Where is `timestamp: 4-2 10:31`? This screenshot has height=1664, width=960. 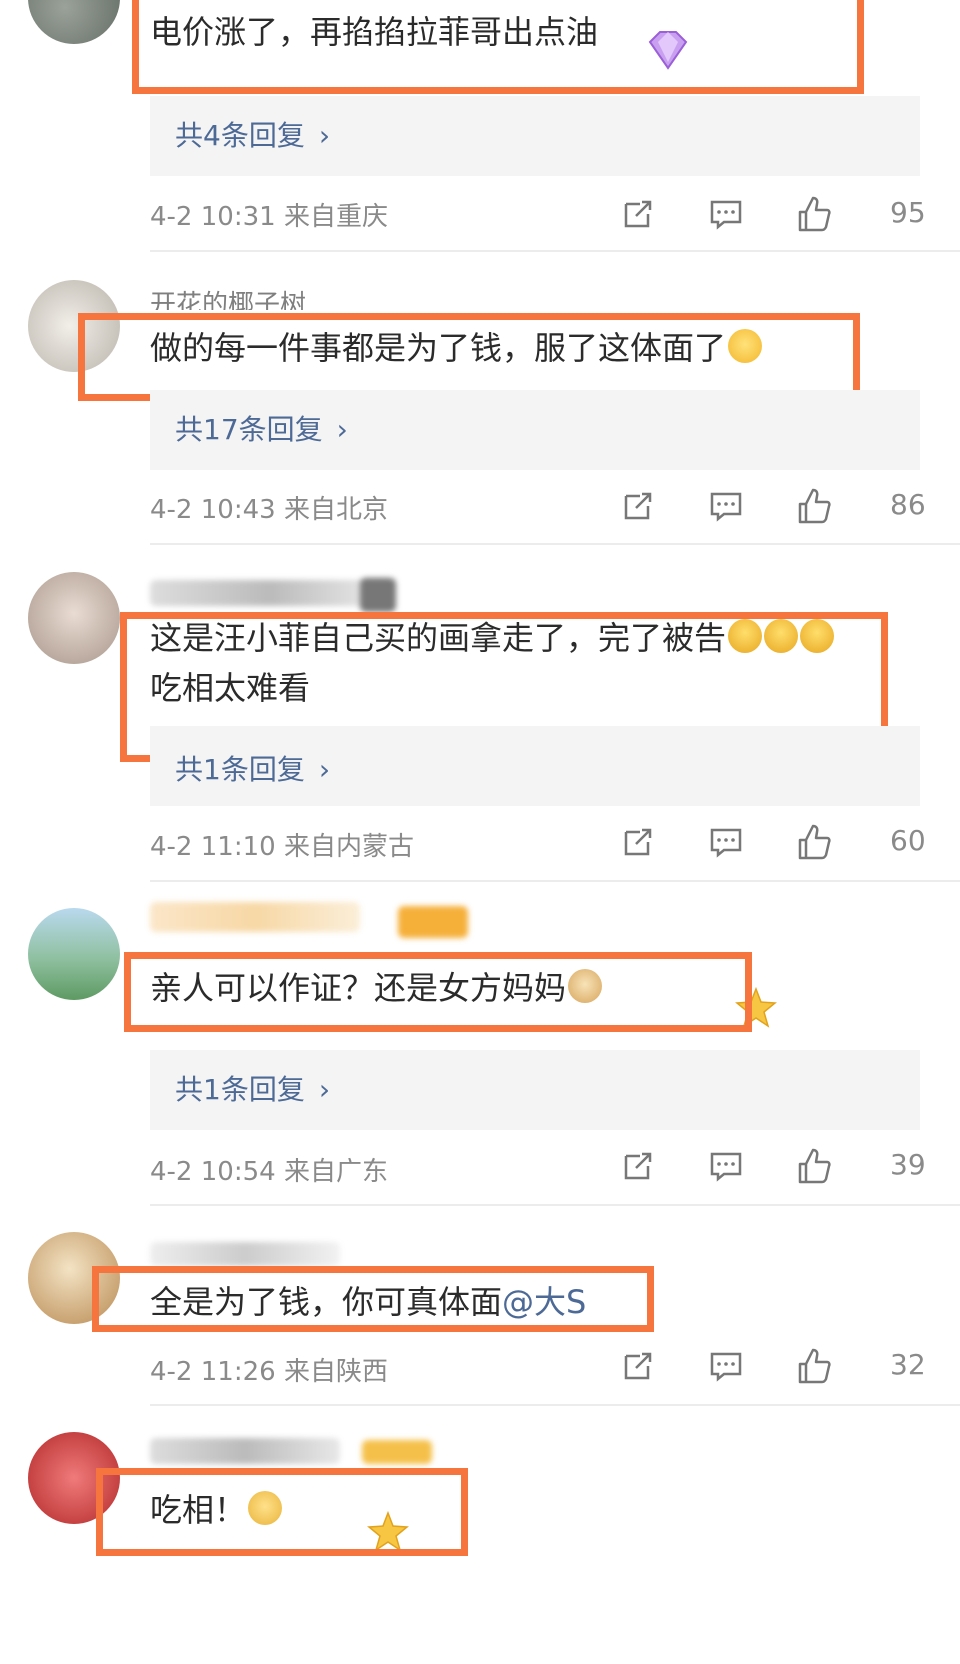 timestamp: 4-2 10:31 is located at coordinates (213, 217).